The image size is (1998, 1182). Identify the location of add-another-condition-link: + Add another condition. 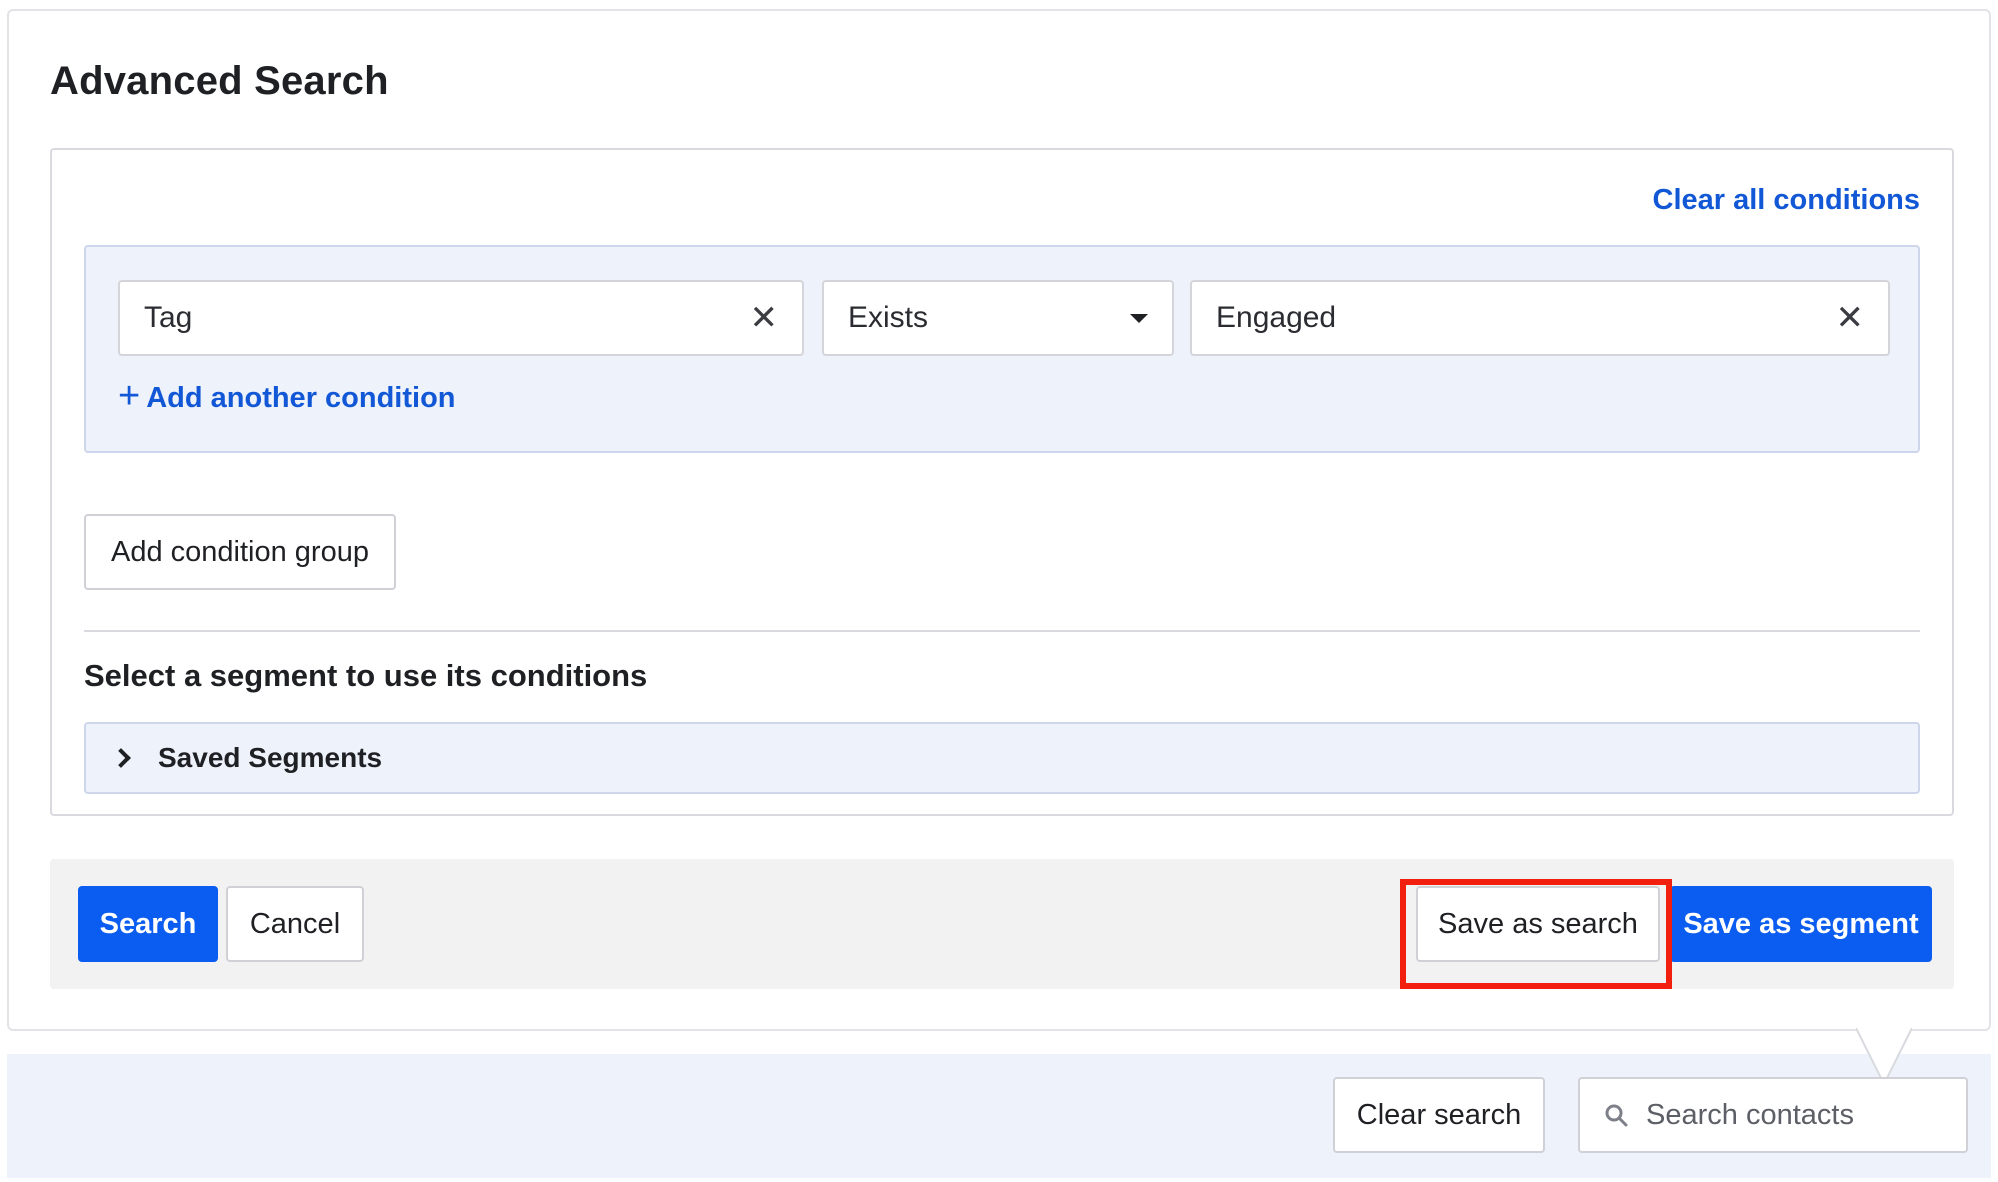
(287, 396).